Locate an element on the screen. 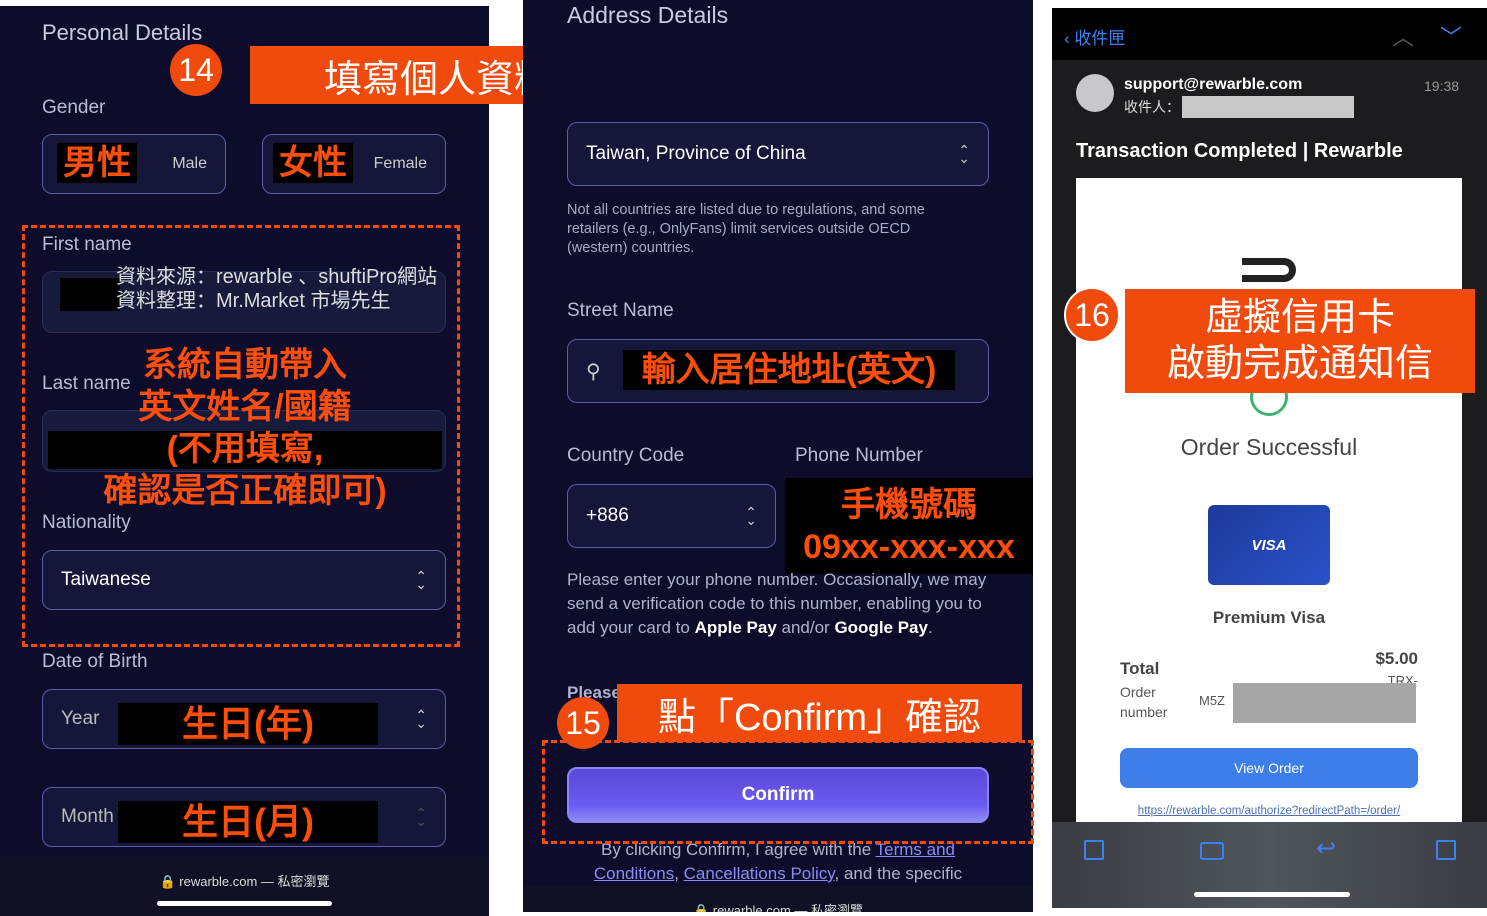 This screenshot has width=1487, height=916. folder-icon is located at coordinates (1212, 851).